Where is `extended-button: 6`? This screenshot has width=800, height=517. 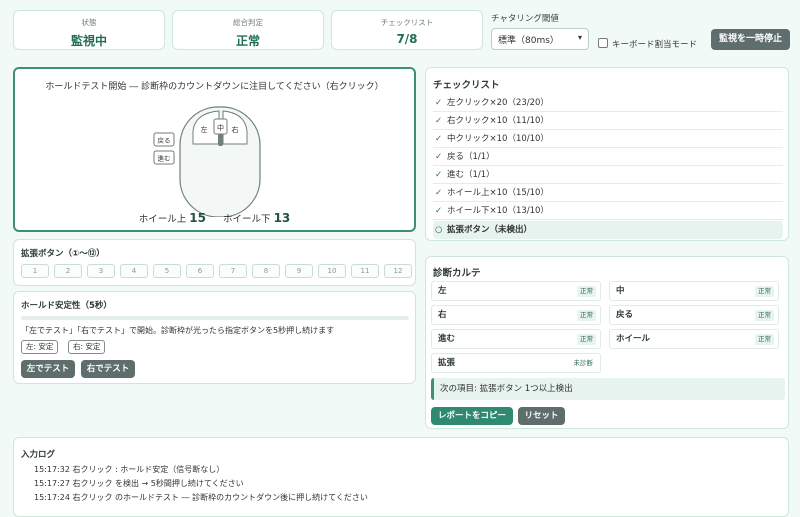
extended-button: 6 is located at coordinates (200, 271).